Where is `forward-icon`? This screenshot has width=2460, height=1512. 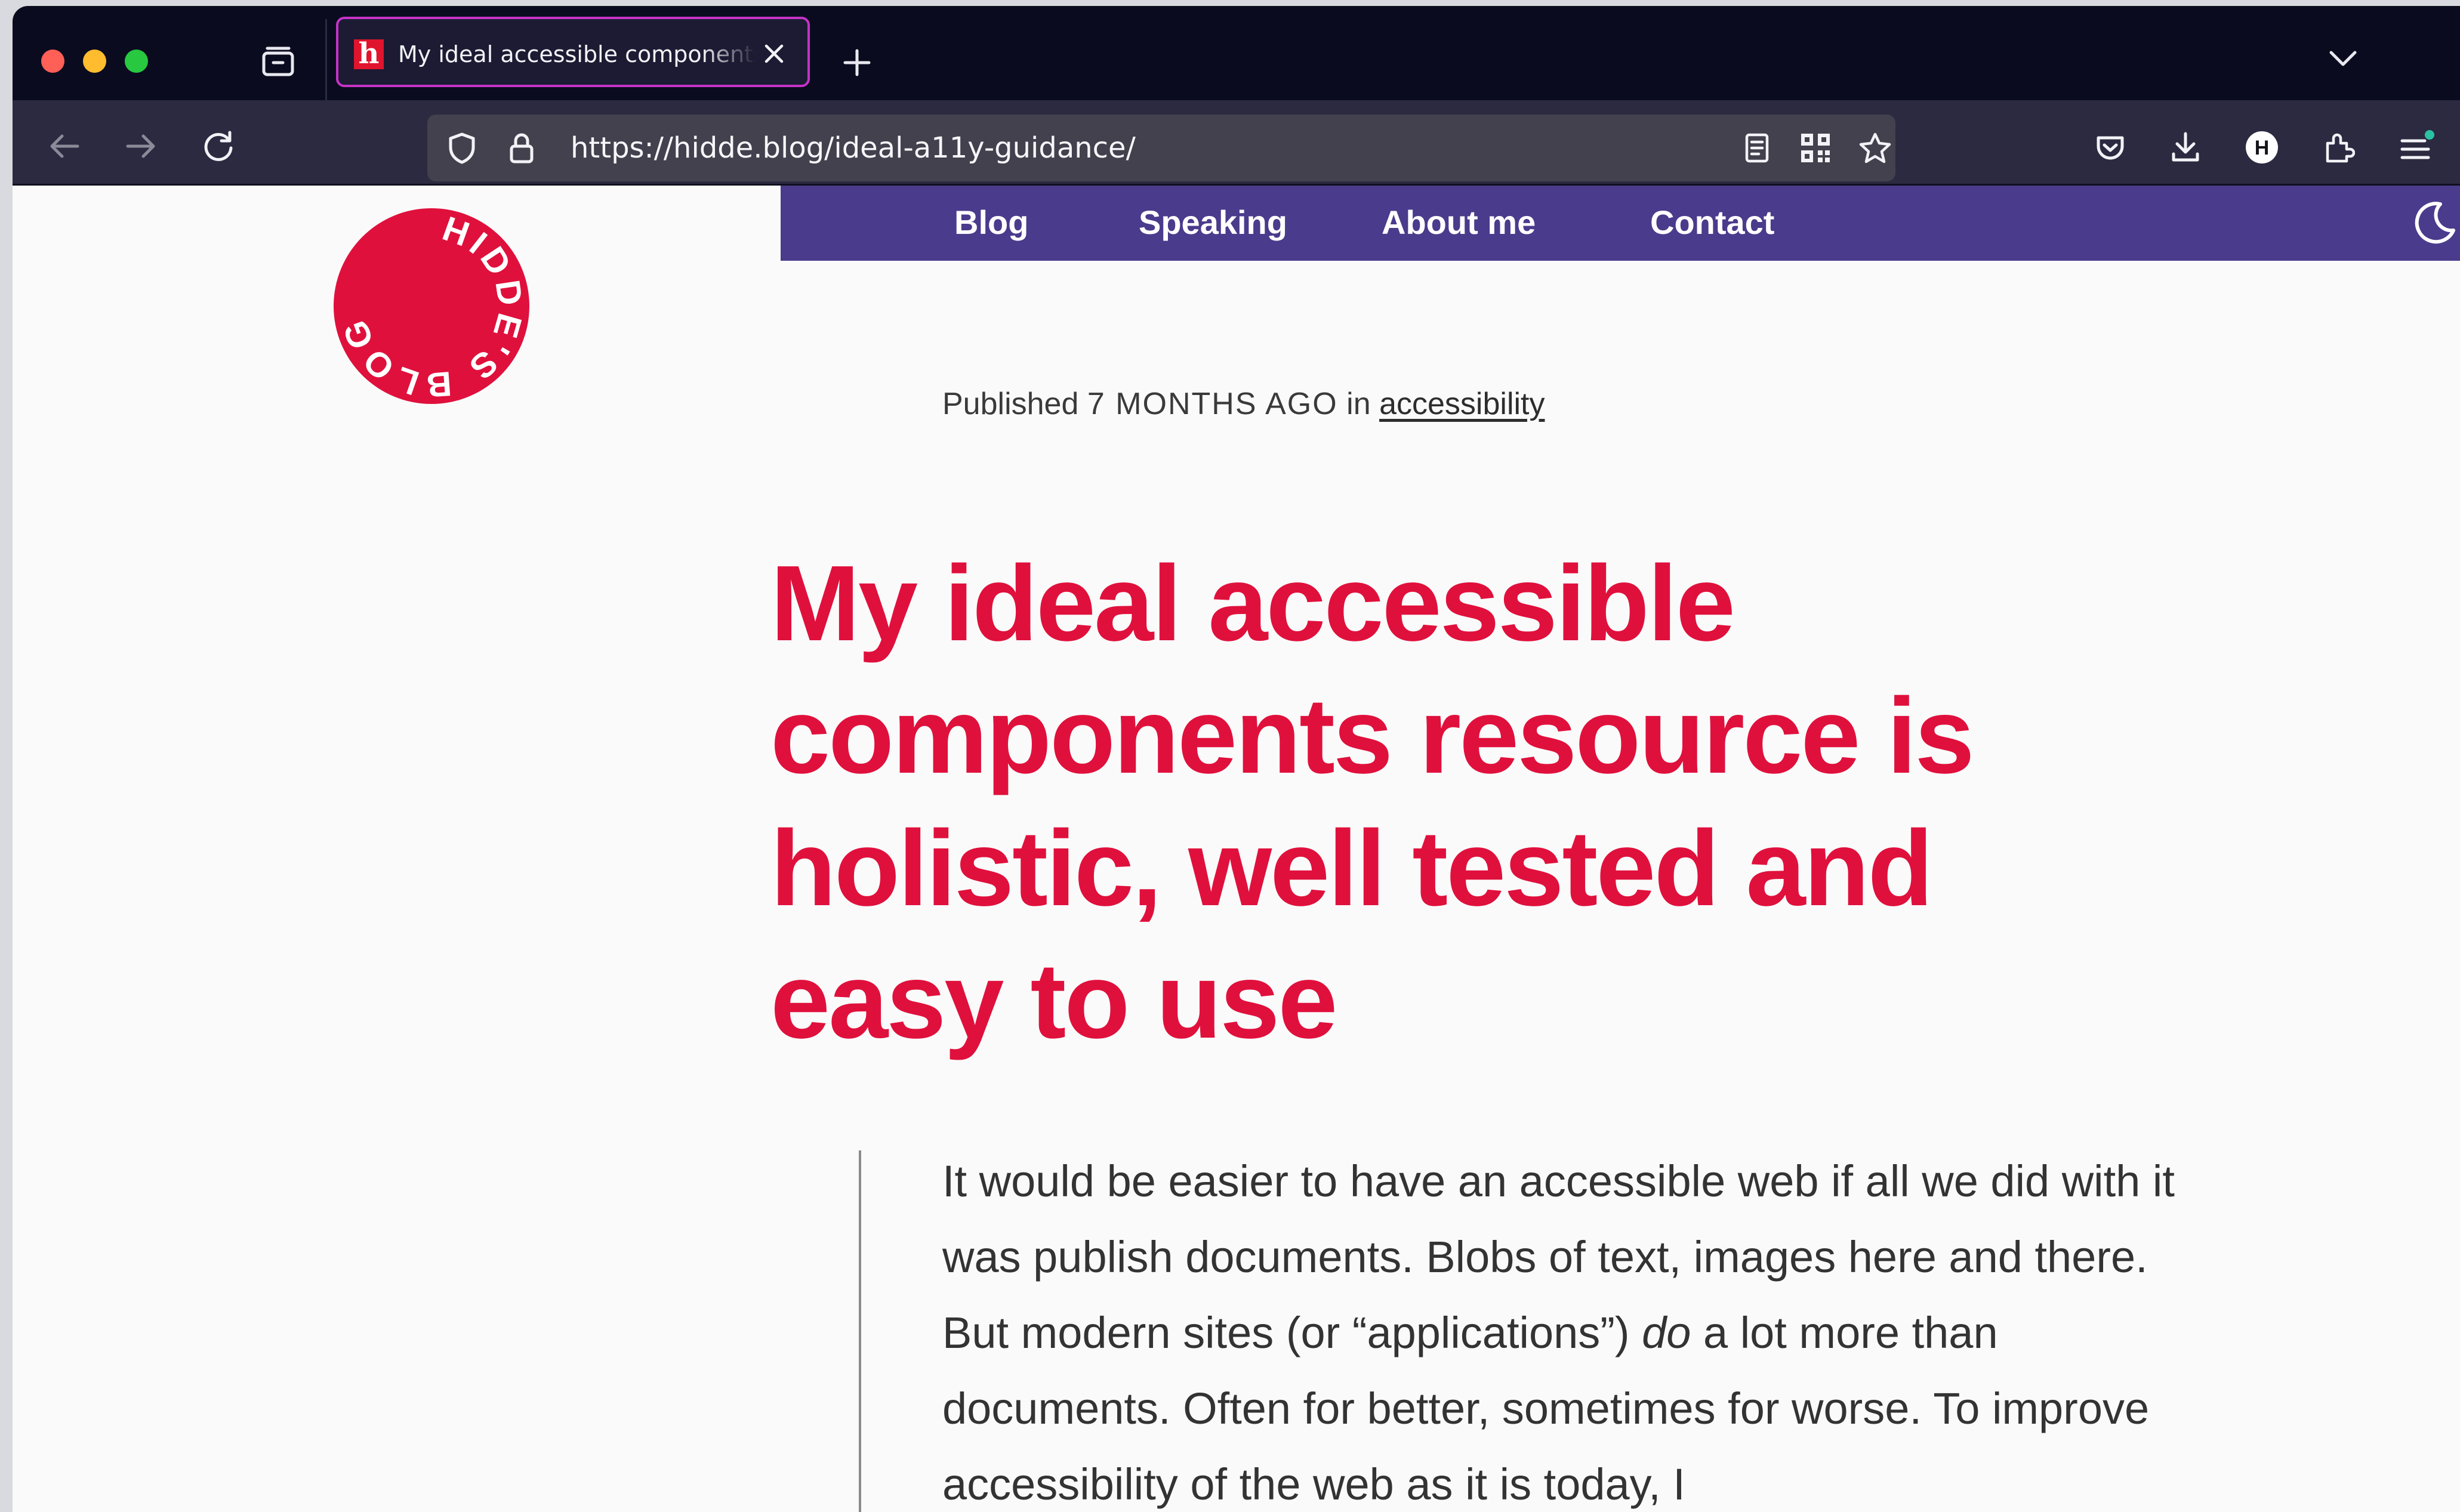
forward-icon is located at coordinates (141, 146).